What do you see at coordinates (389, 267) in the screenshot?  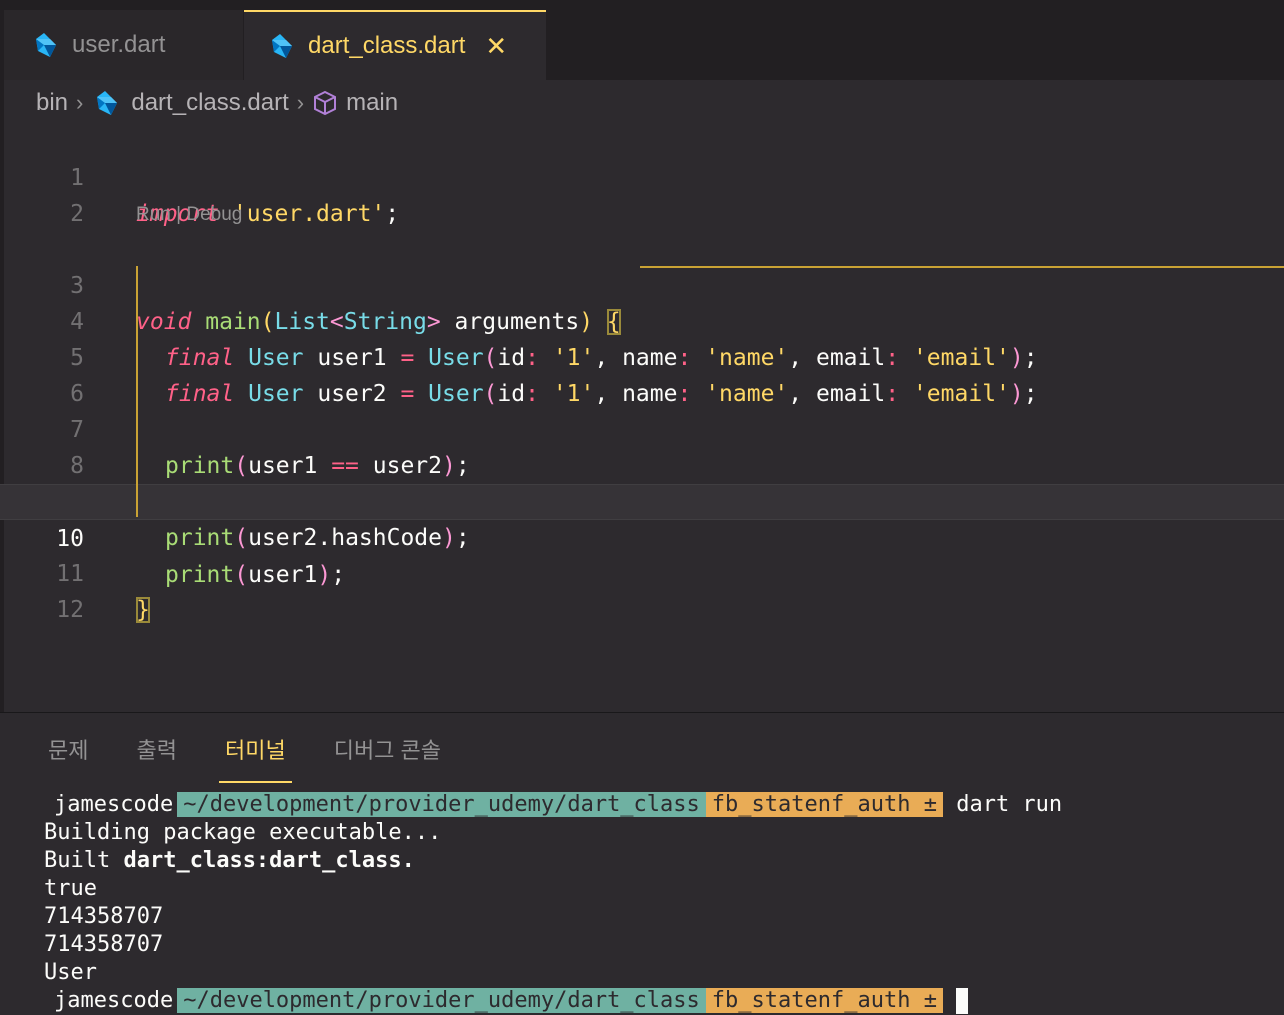 I see `scope-guide-gap` at bounding box center [389, 267].